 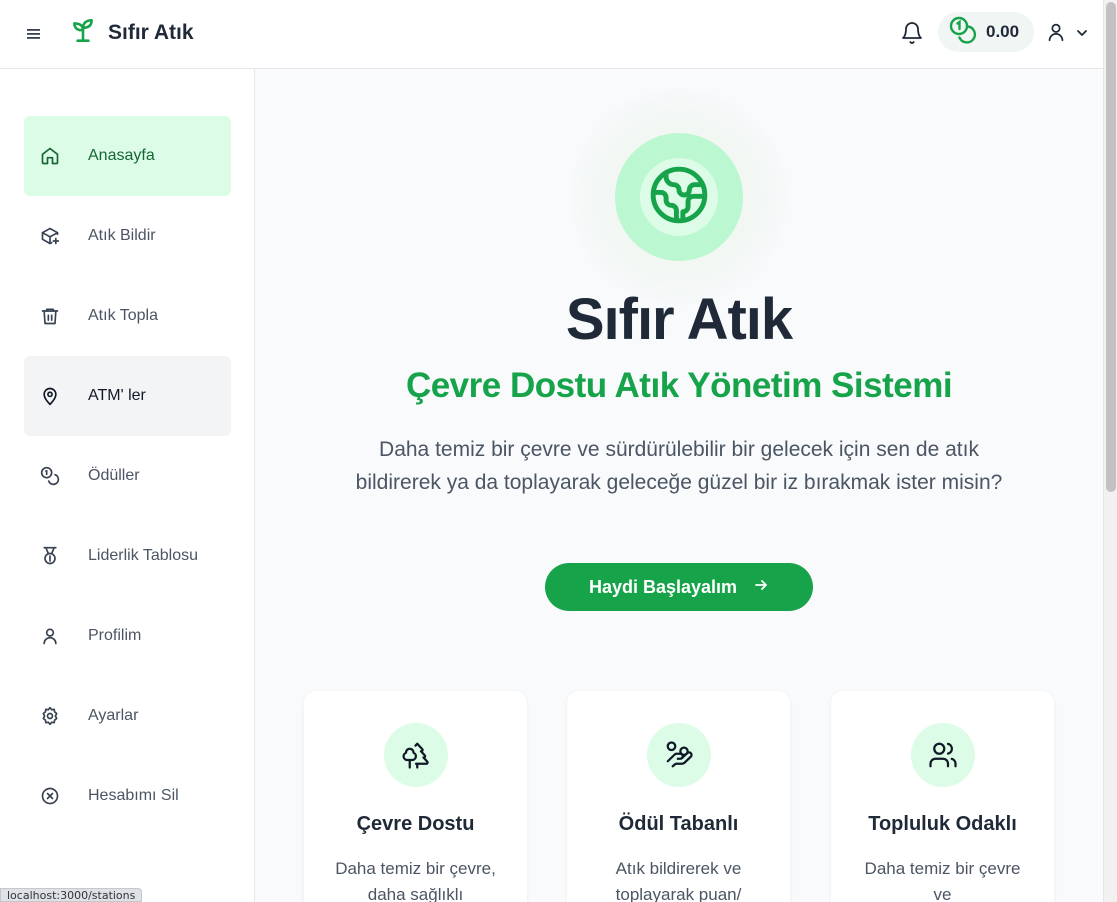 I want to click on balance-pill: 0.00, so click(x=986, y=32).